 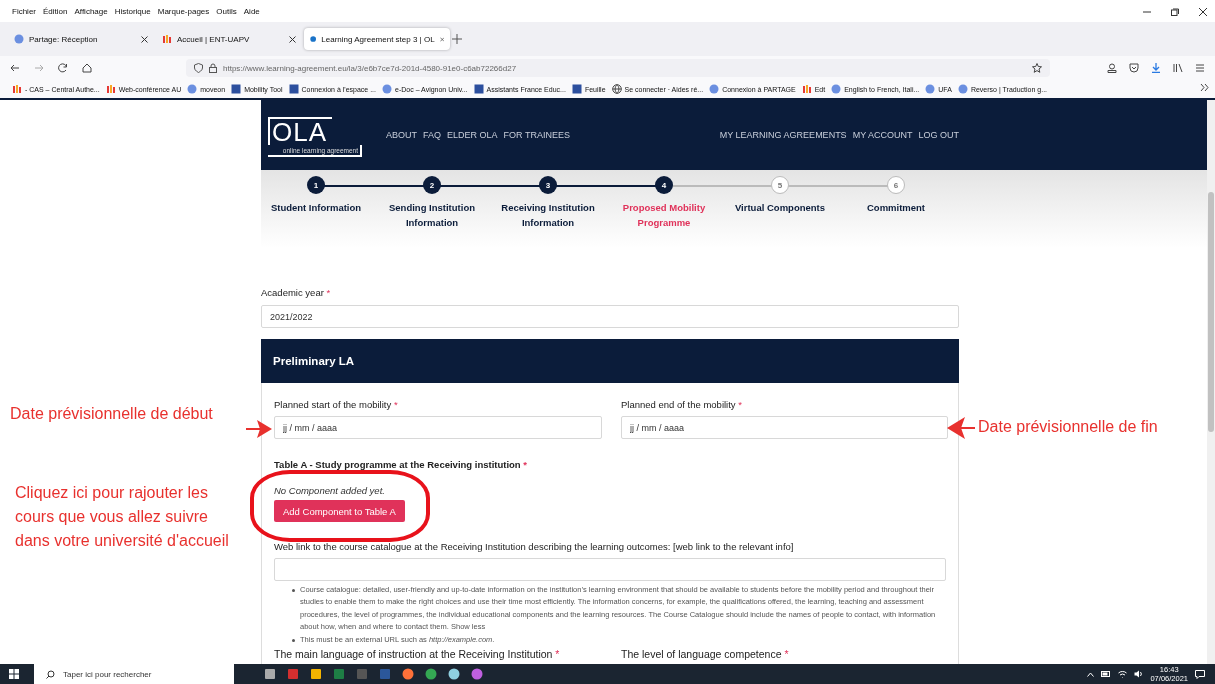 I want to click on annotation-text: Date prévisionnelle de fin, so click(x=1068, y=427).